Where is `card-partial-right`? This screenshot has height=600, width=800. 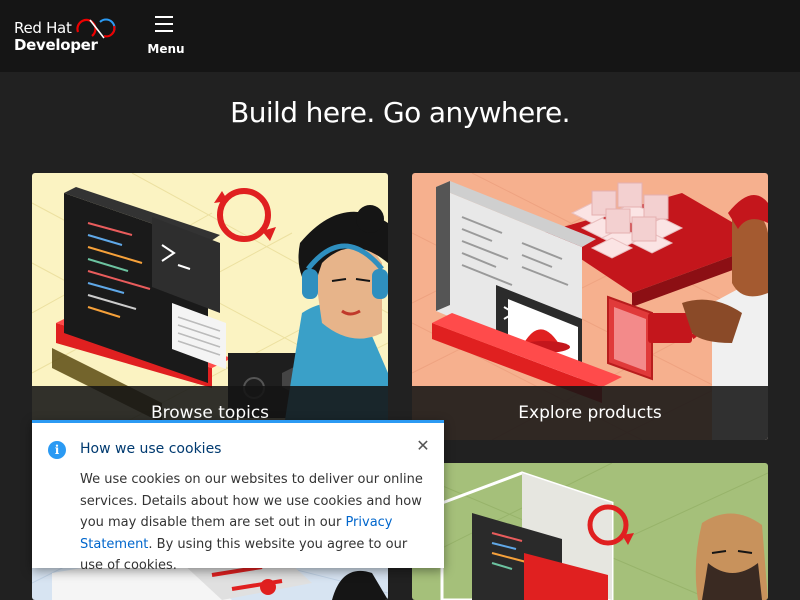
card-partial-right is located at coordinates (590, 531).